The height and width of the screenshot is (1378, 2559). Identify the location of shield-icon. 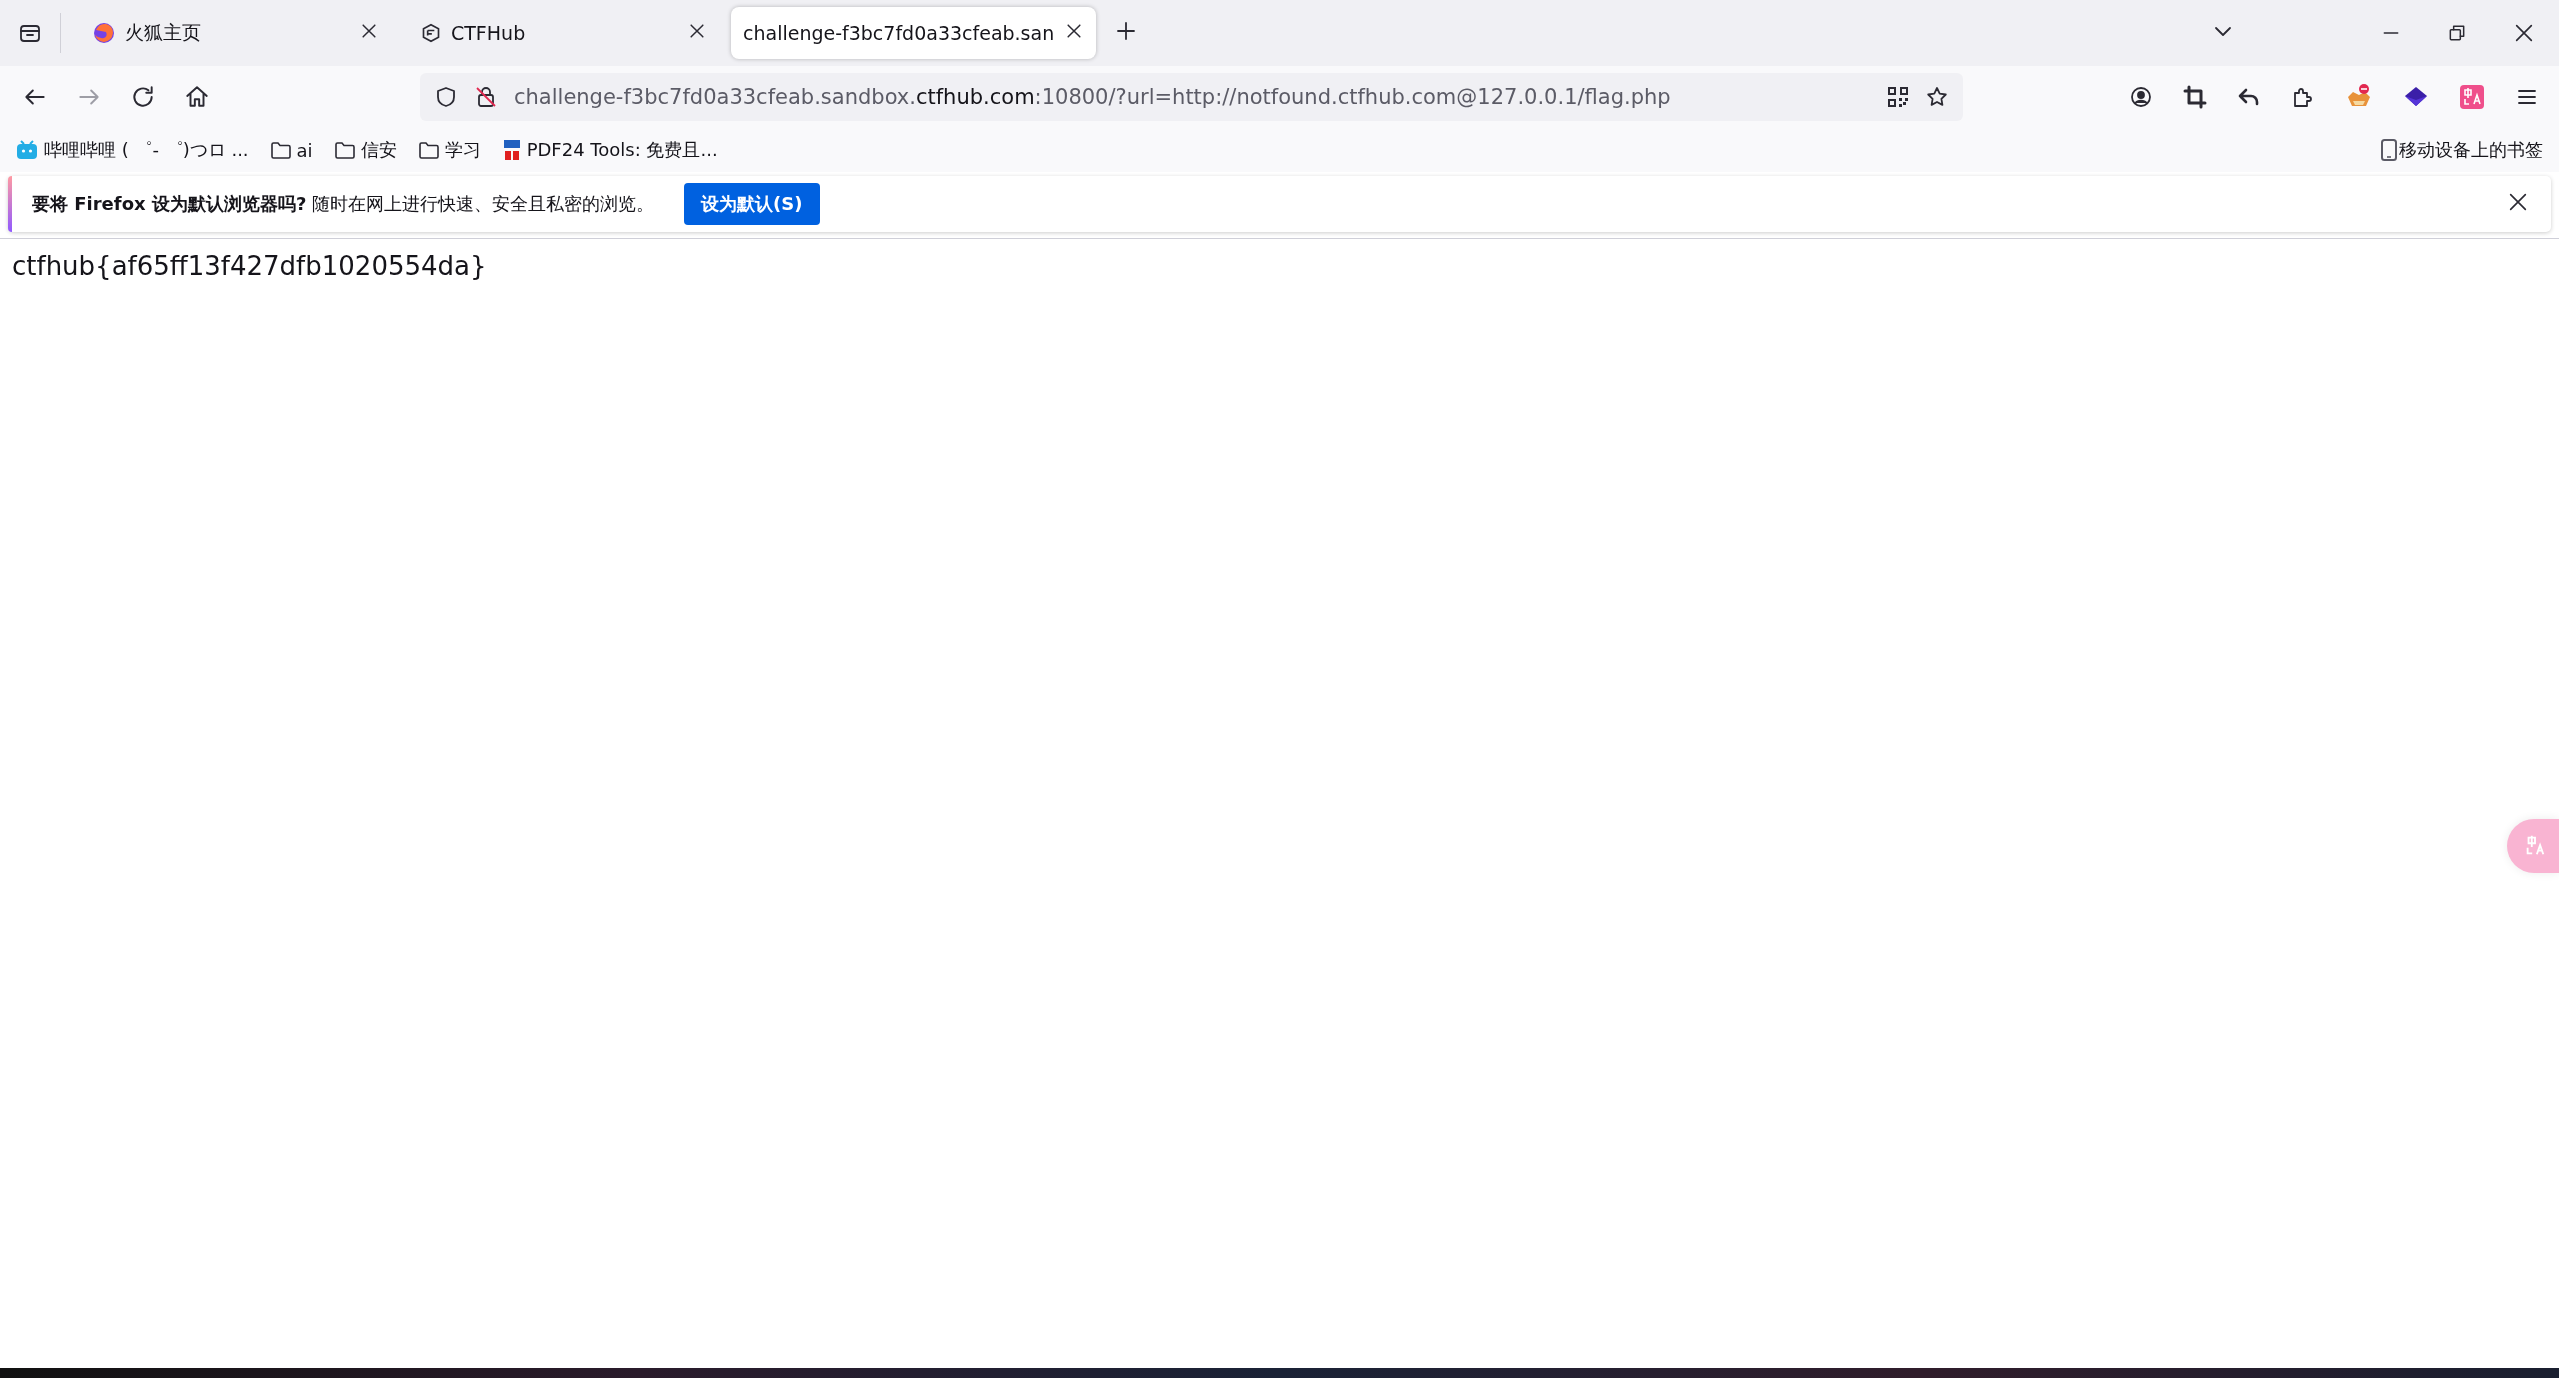
(446, 97).